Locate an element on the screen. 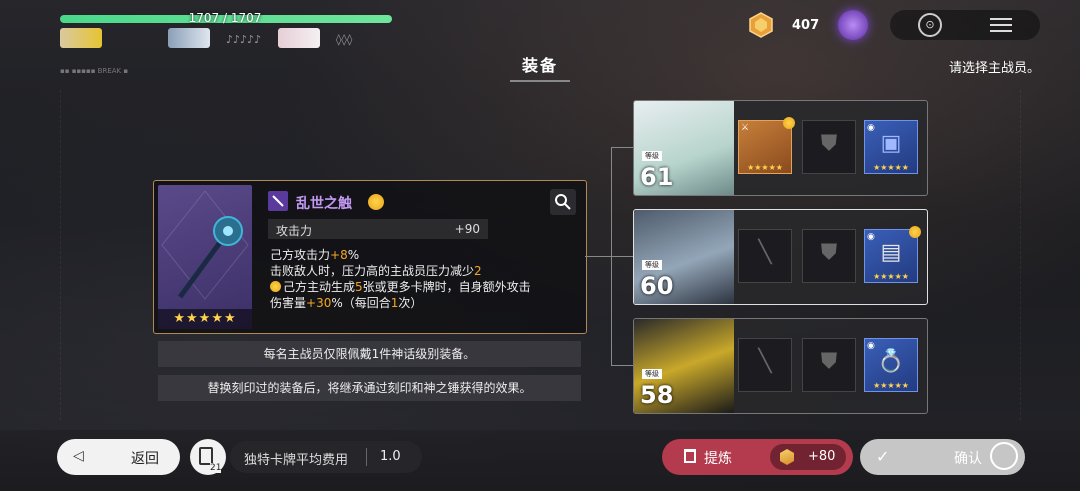  effect-line-1: 己方攻击力+8% is located at coordinates (315, 255).